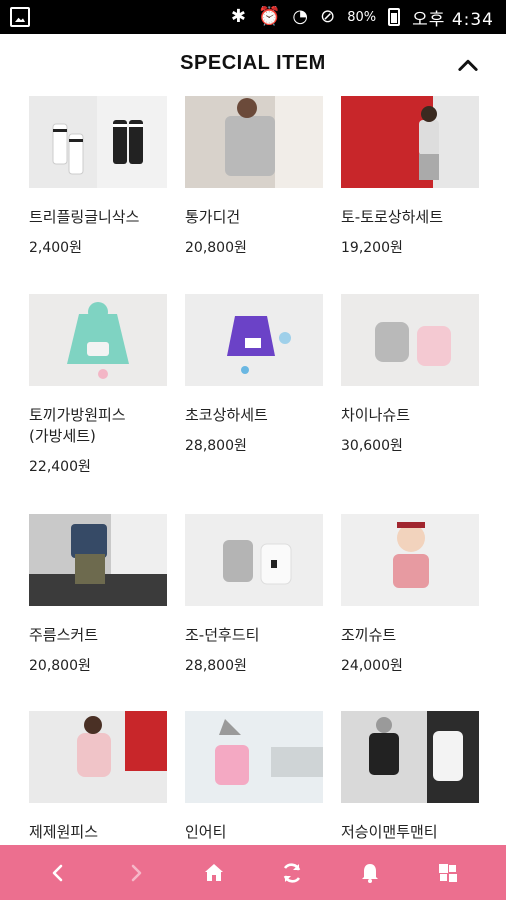 This screenshot has width=506, height=900. What do you see at coordinates (214, 872) in the screenshot?
I see `home-icon` at bounding box center [214, 872].